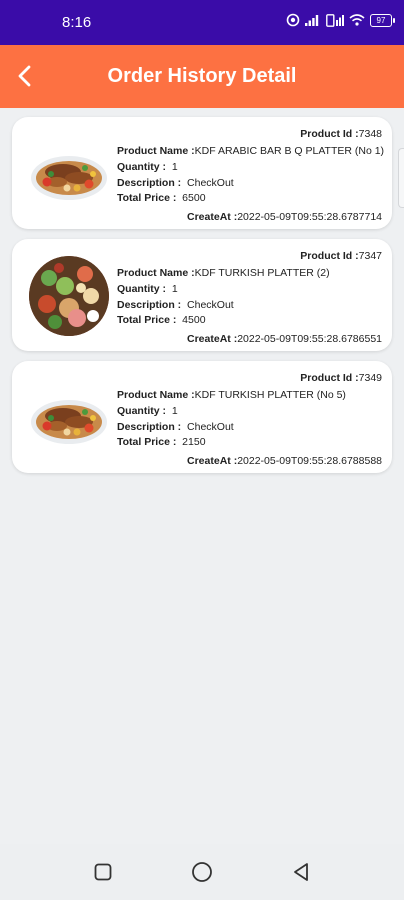 Image resolution: width=404 pixels, height=900 pixels. What do you see at coordinates (357, 20) in the screenshot?
I see `wifi-icon` at bounding box center [357, 20].